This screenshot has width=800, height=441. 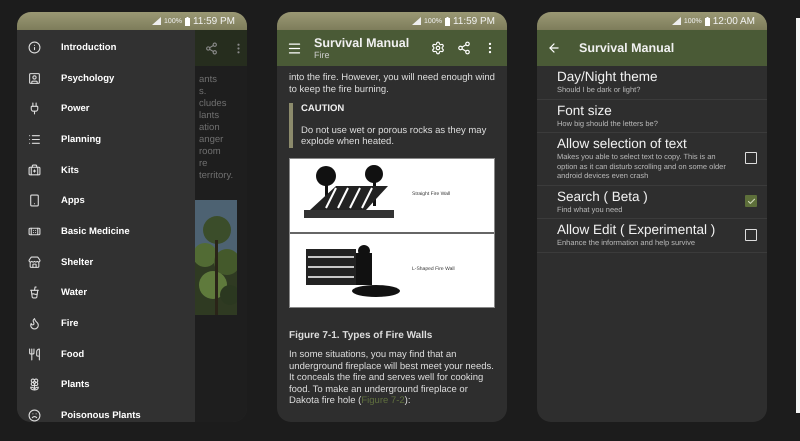 I want to click on drawer-item: Planning, so click(x=106, y=139).